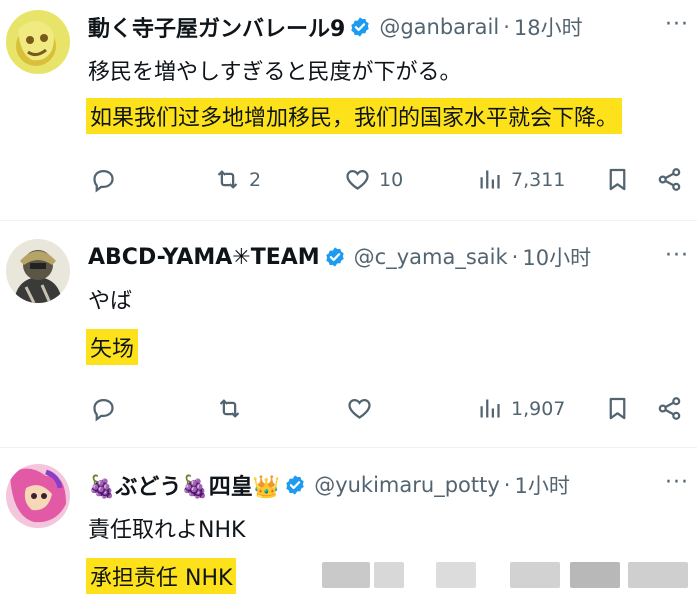 This screenshot has height=608, width=697. I want to click on like-count: 10, so click(391, 179).